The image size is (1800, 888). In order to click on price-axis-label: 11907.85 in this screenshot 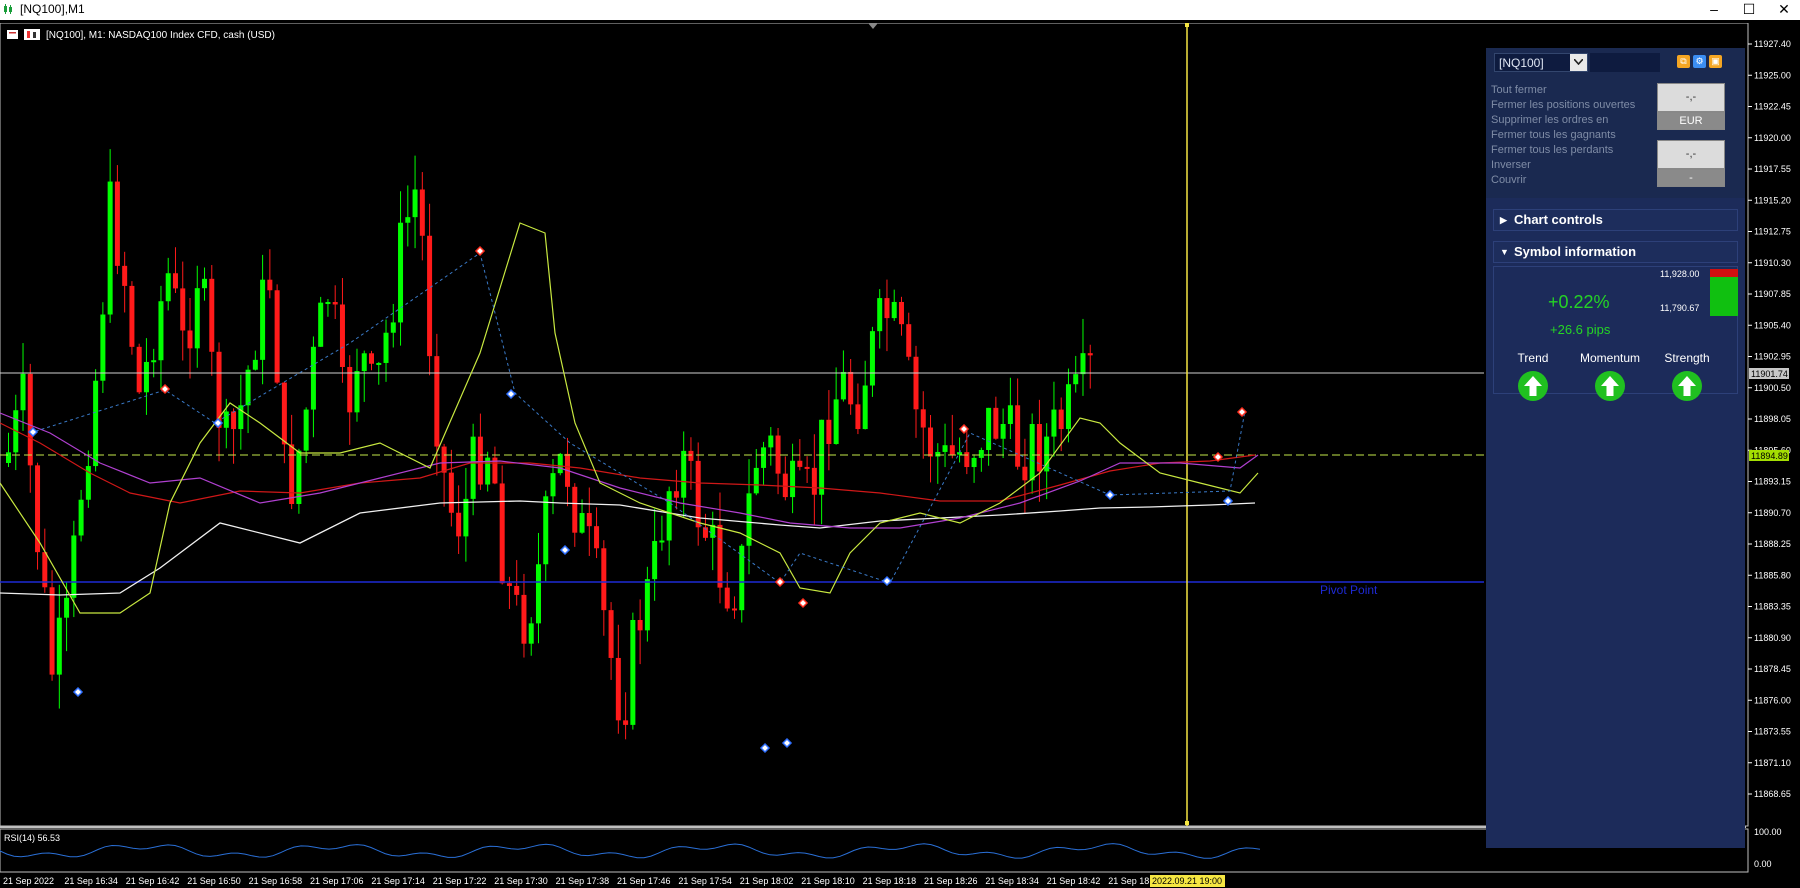, I will do `click(1772, 294)`.